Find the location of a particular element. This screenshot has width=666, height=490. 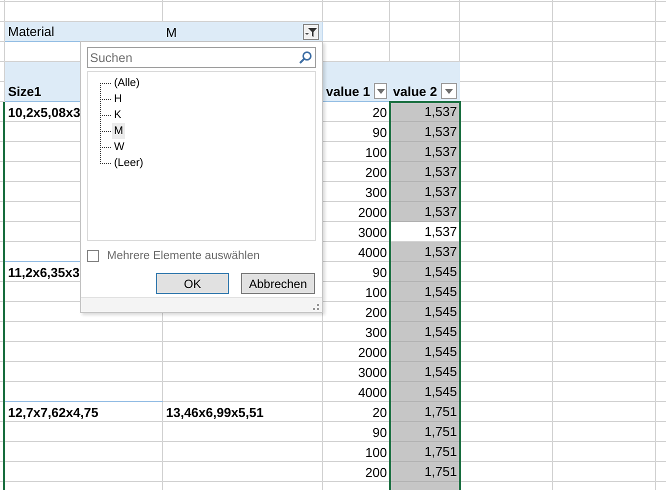

row-label: 12,7x7,62x4,75 is located at coordinates (53, 412).